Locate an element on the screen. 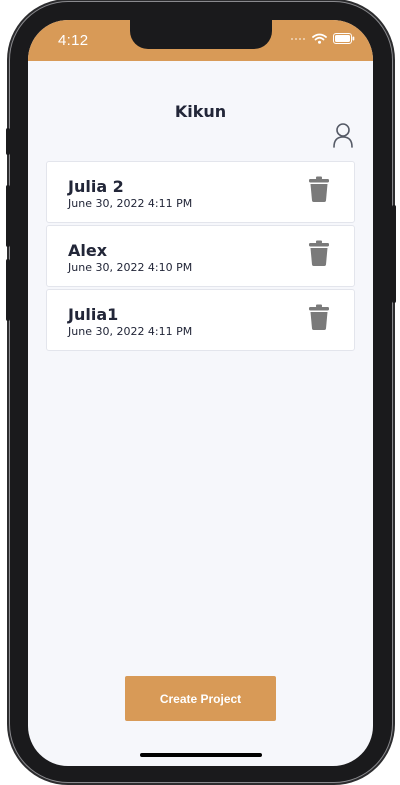  status-icons is located at coordinates (322, 38).